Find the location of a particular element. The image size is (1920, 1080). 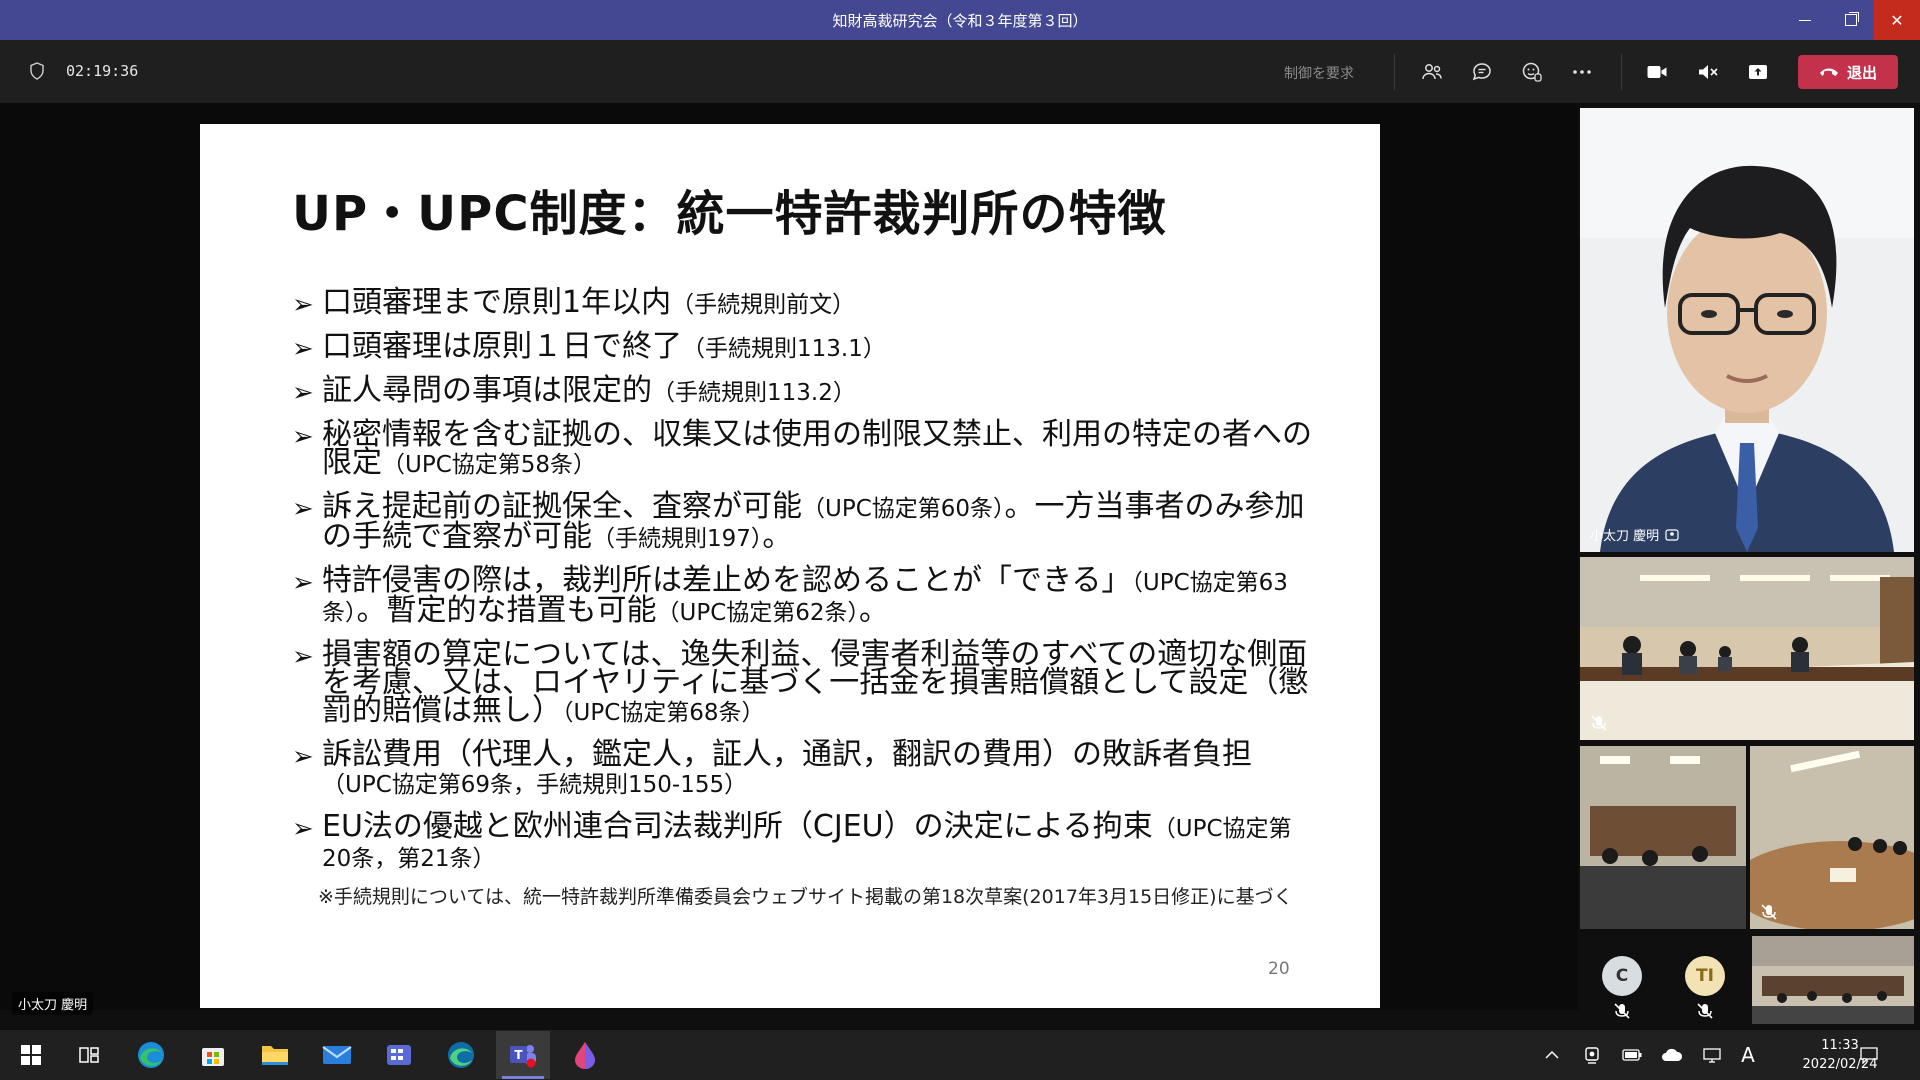

hang-up-icon is located at coordinates (1828, 72).